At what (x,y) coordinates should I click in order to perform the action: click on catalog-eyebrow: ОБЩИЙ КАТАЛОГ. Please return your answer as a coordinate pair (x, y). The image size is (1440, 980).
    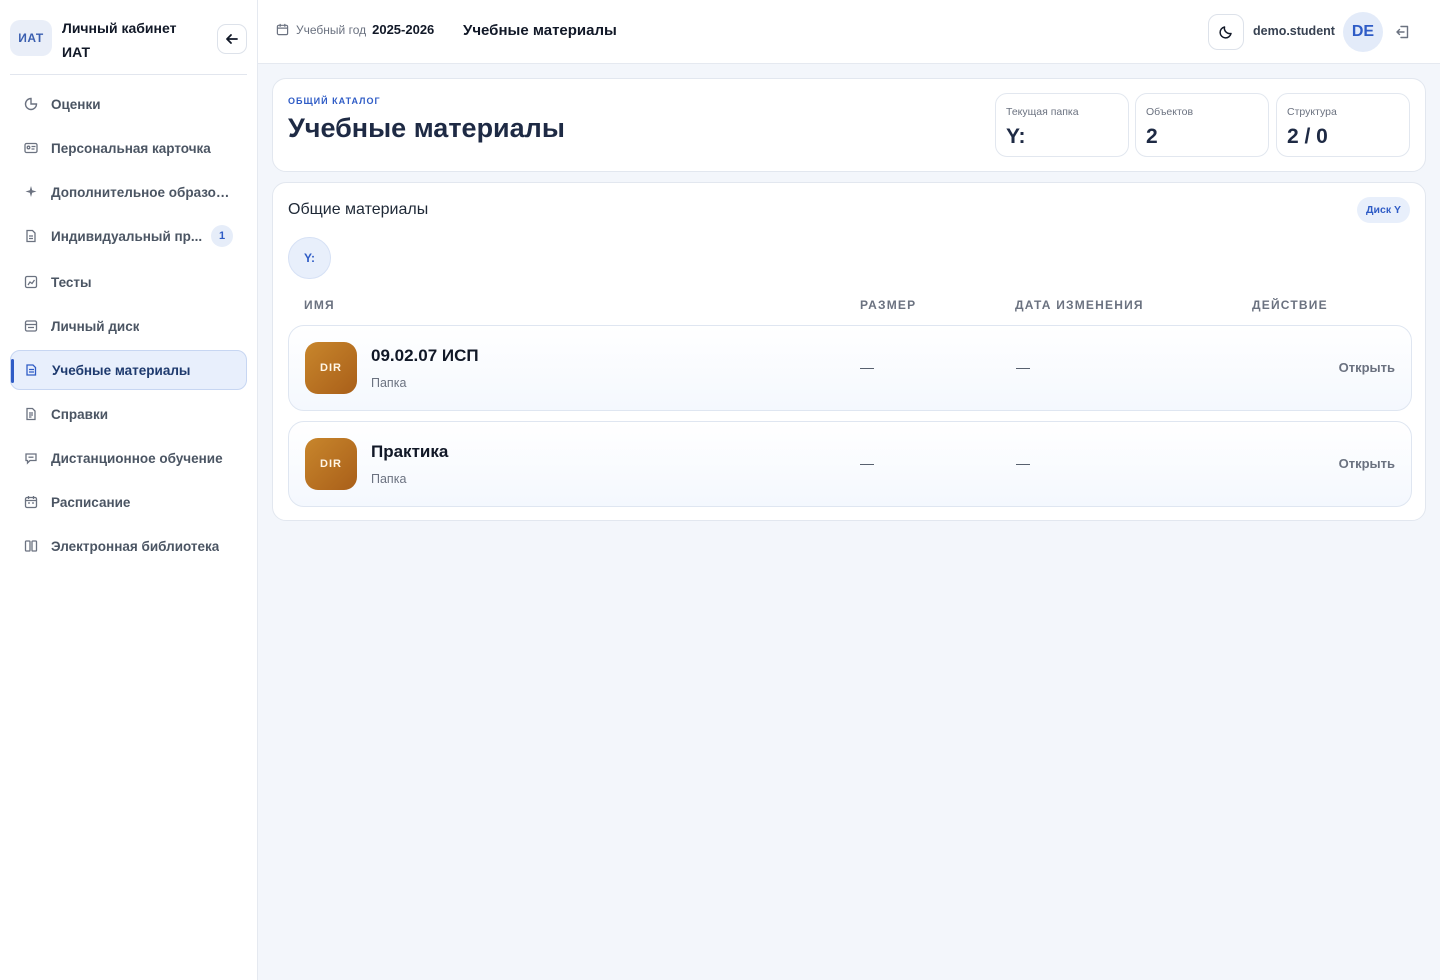
    Looking at the image, I should click on (334, 101).